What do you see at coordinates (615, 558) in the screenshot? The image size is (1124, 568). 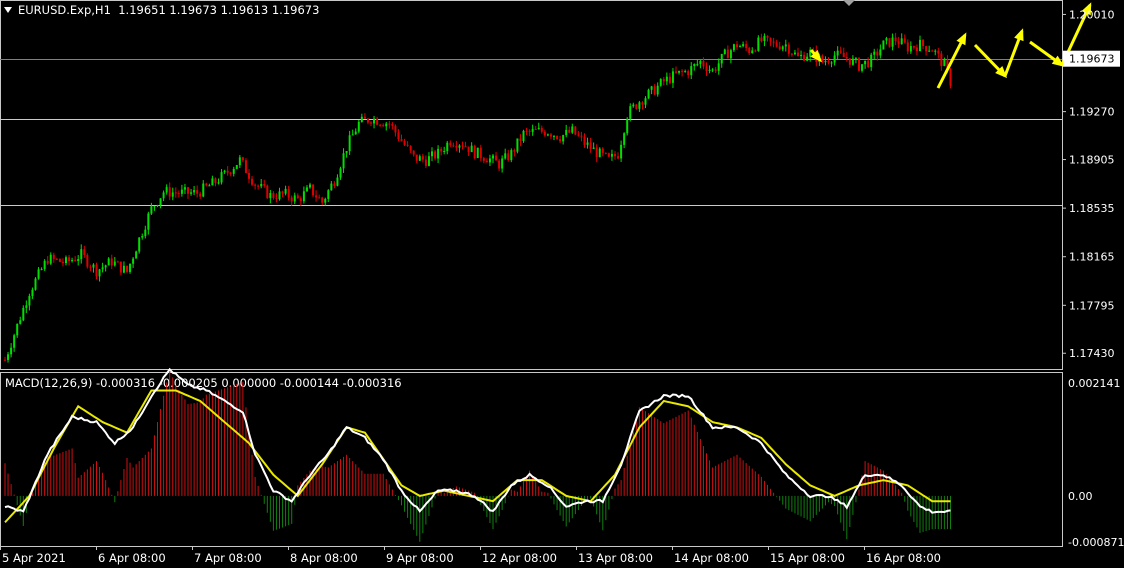 I see `date-tick-label: 13 Apr 08:00` at bounding box center [615, 558].